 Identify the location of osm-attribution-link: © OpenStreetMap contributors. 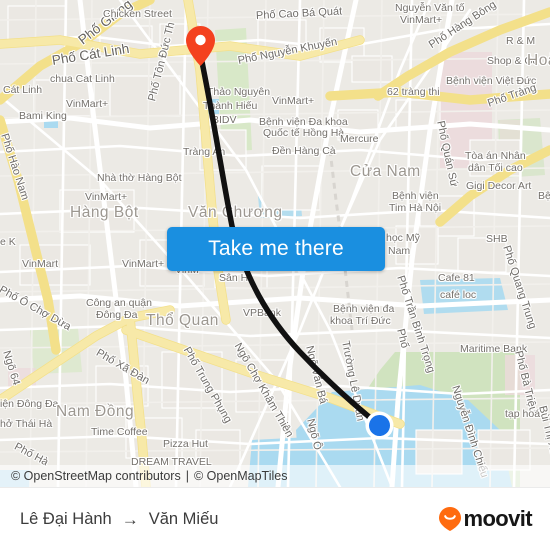
(96, 476).